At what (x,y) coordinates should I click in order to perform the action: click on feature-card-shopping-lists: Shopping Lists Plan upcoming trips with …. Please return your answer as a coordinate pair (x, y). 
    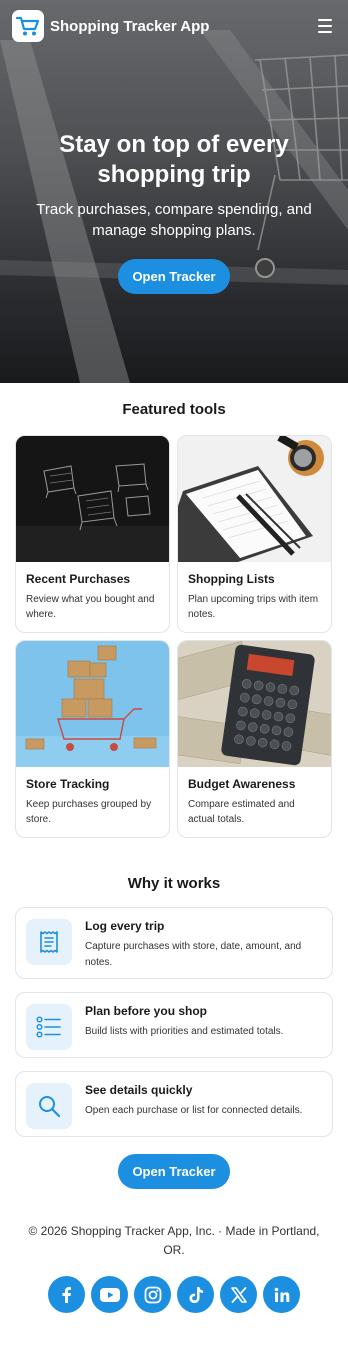
    Looking at the image, I should click on (254, 534).